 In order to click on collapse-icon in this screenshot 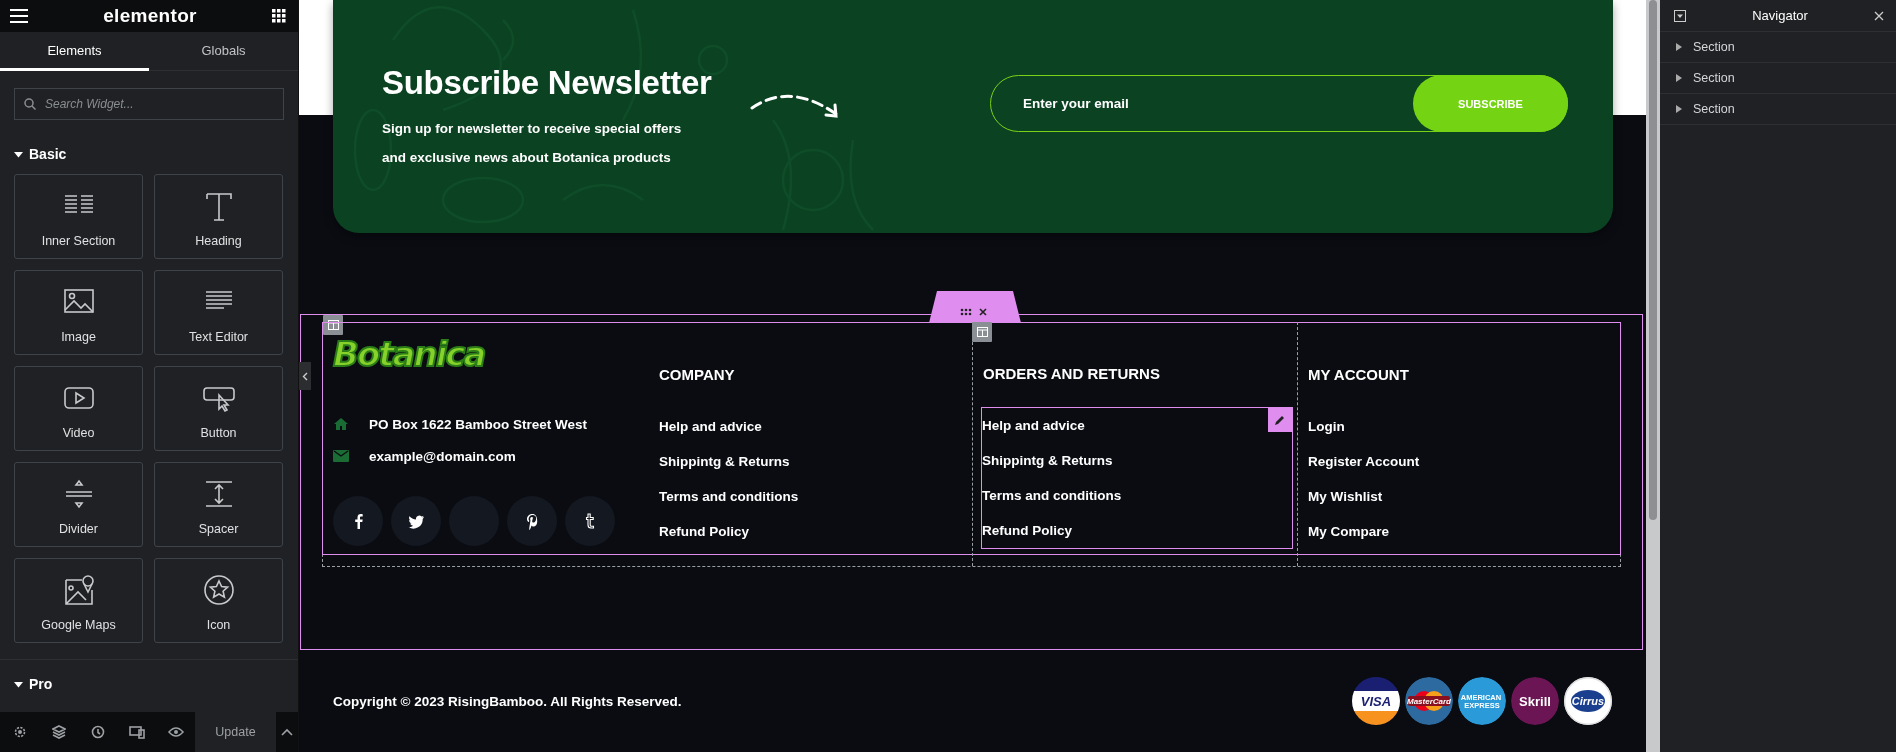, I will do `click(1680, 15)`.